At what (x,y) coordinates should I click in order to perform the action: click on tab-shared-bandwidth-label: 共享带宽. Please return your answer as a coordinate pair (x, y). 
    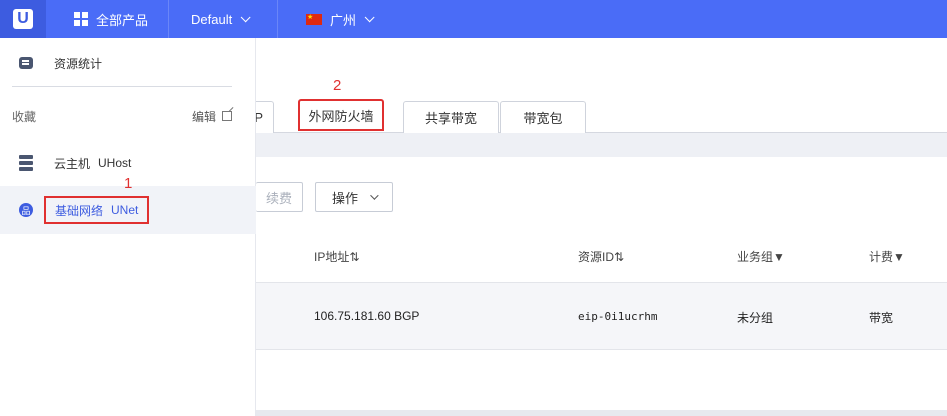
    Looking at the image, I should click on (450, 118).